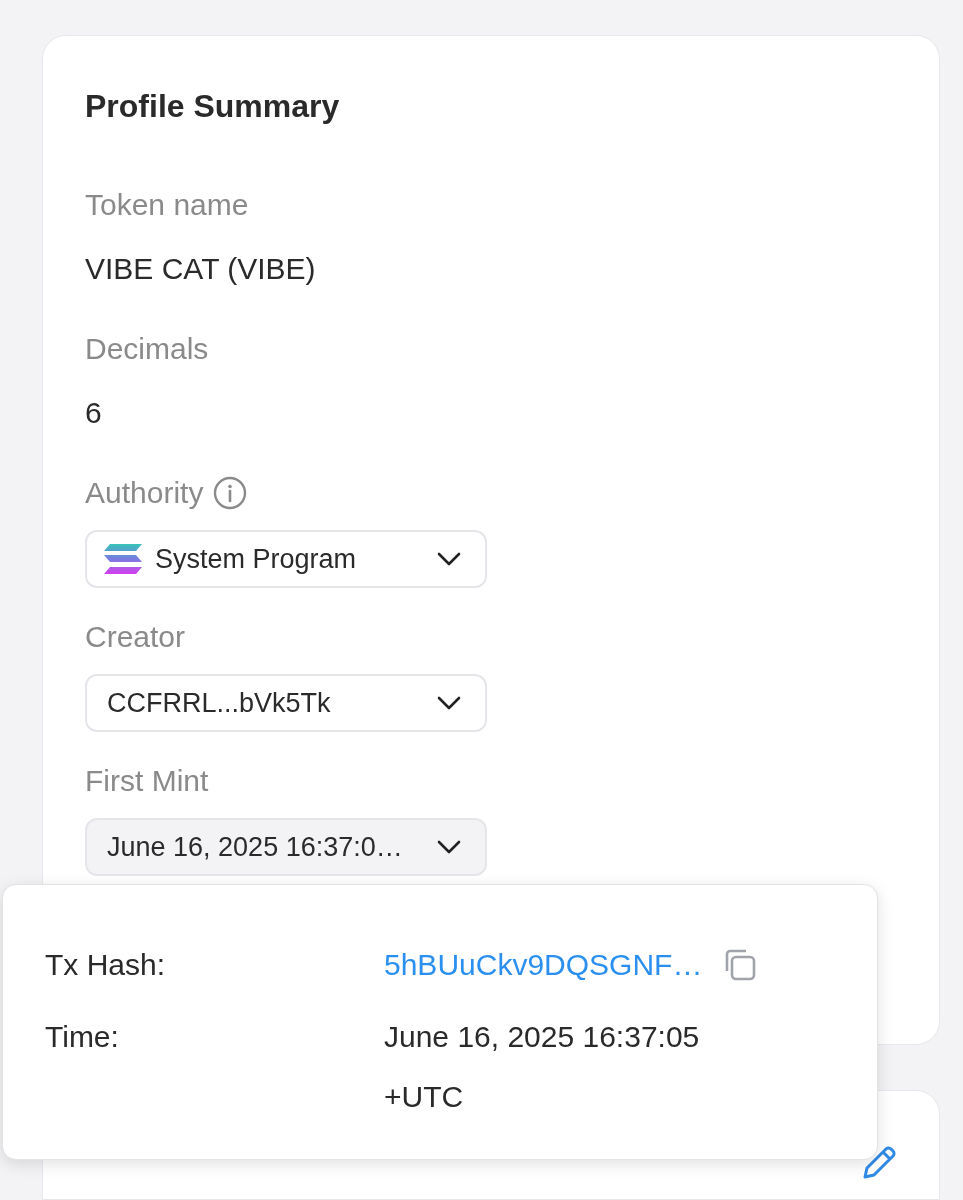  Describe the element at coordinates (213, 106) in the screenshot. I see `card-title: Profile Summary` at that location.